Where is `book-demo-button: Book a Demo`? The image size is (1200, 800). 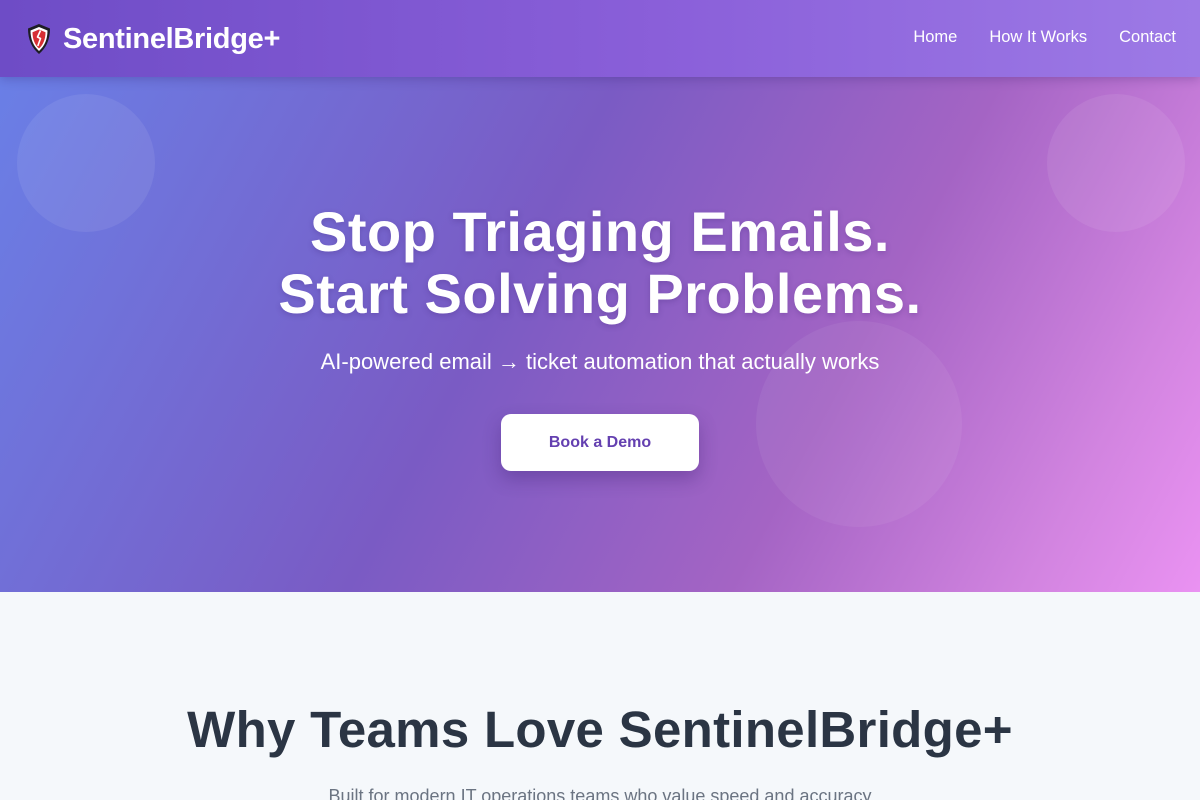 book-demo-button: Book a Demo is located at coordinates (600, 442).